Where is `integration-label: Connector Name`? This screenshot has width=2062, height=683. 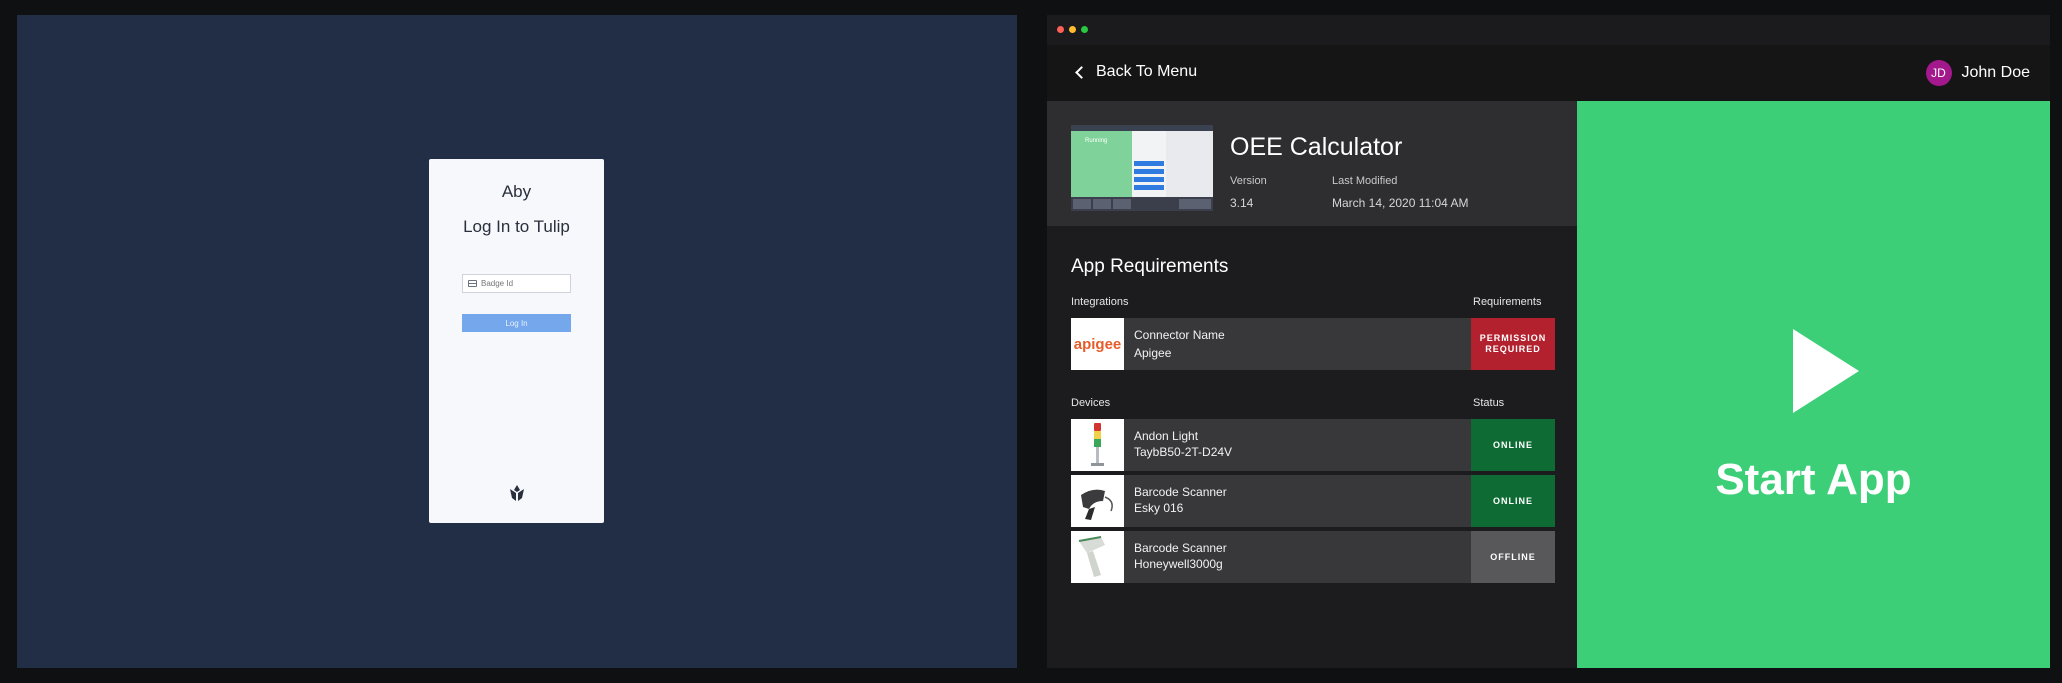
integration-label: Connector Name is located at coordinates (1179, 335).